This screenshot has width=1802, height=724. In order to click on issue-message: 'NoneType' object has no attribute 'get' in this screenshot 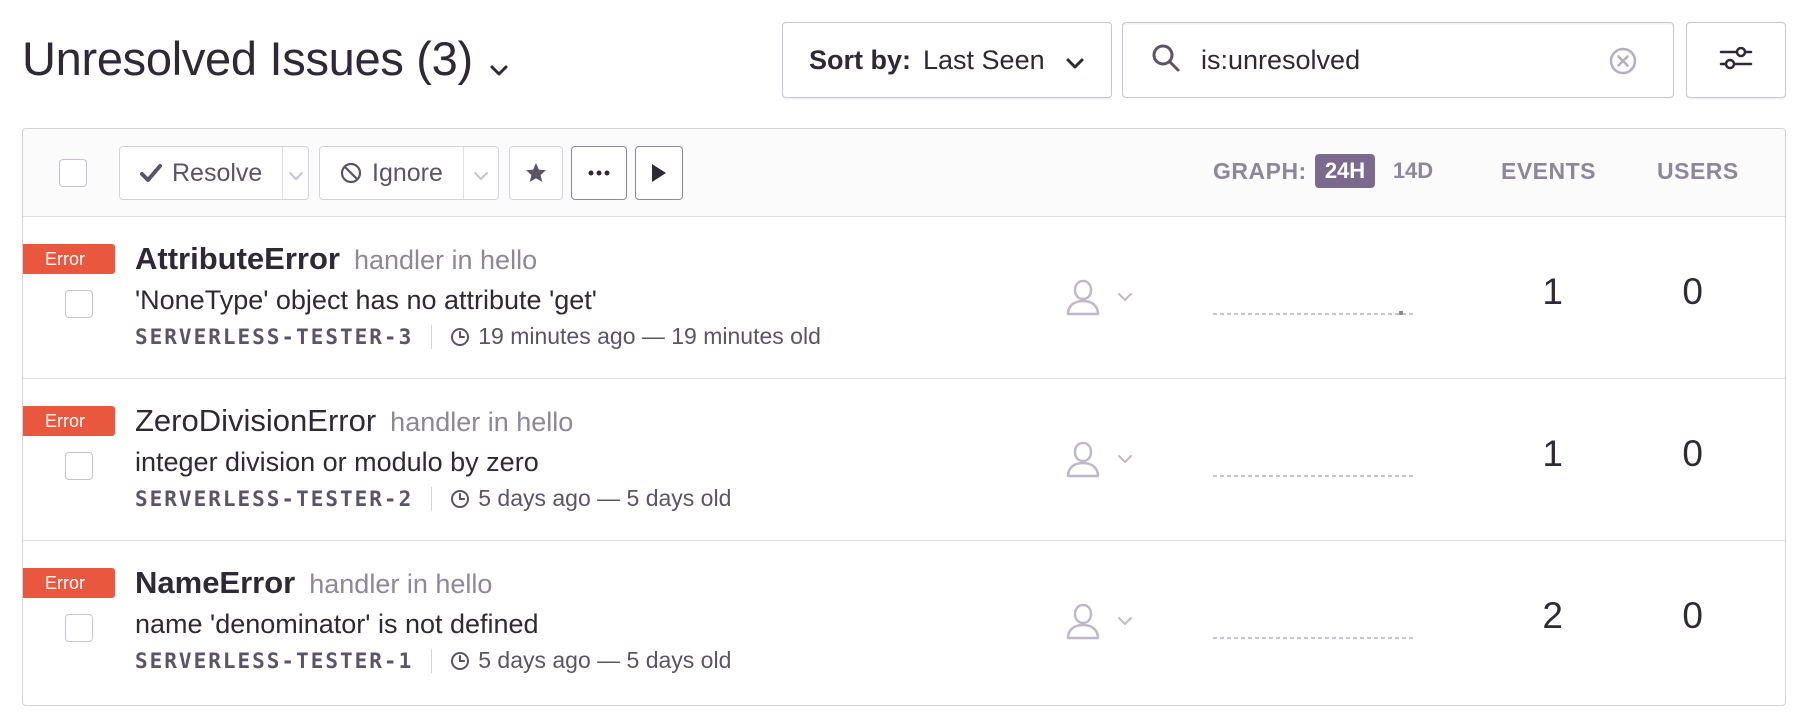, I will do `click(366, 300)`.